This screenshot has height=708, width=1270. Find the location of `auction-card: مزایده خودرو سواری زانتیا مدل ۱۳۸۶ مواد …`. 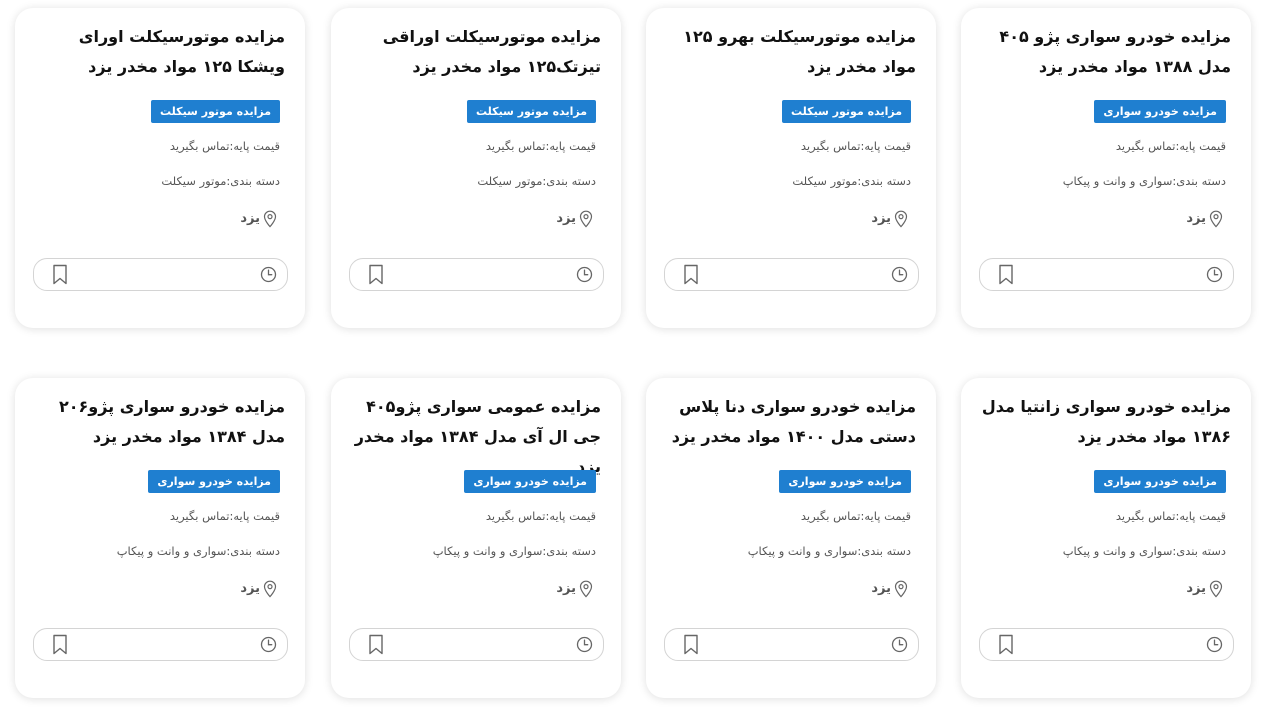

auction-card: مزایده خودرو سواری زانتیا مدل ۱۳۸۶ مواد … is located at coordinates (1106, 538).